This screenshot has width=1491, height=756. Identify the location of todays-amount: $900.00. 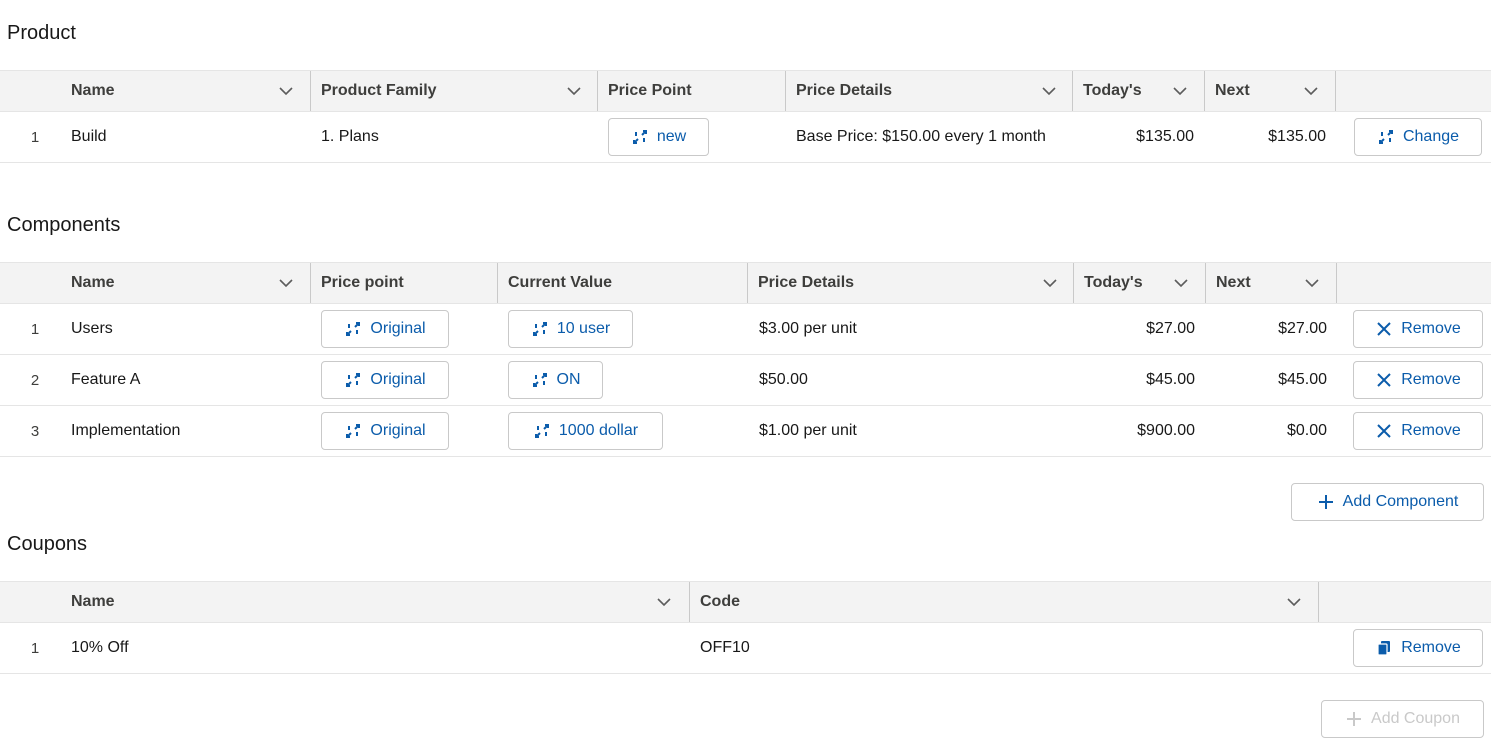
(1166, 430).